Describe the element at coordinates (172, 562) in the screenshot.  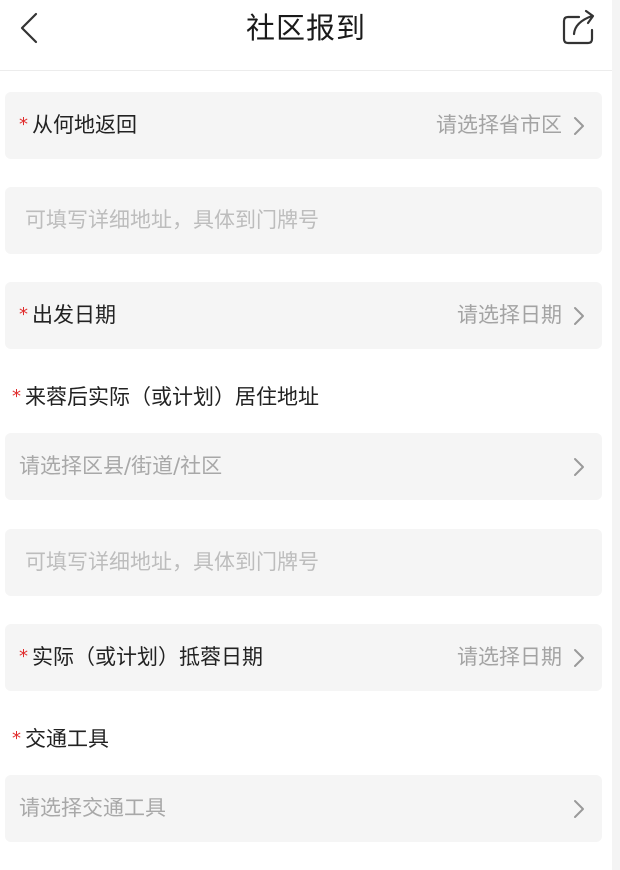
I see `residence-detail-input: 可填写详细地址，具体到门牌号` at that location.